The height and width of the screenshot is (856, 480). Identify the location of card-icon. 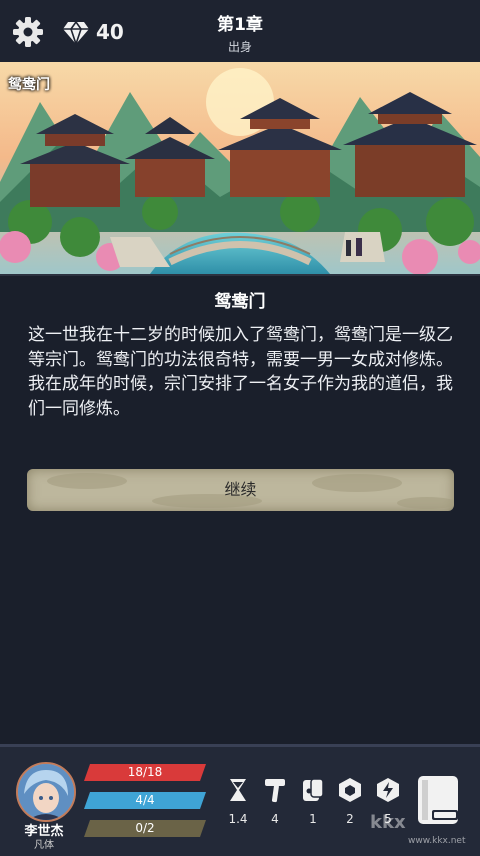
(313, 790).